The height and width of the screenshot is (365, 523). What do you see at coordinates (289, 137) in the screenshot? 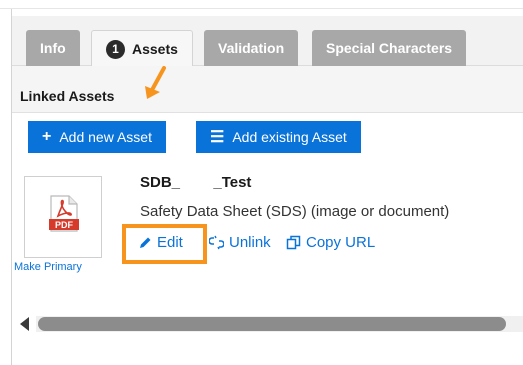
I see `add-existing-asset-label: Add existing Asset` at bounding box center [289, 137].